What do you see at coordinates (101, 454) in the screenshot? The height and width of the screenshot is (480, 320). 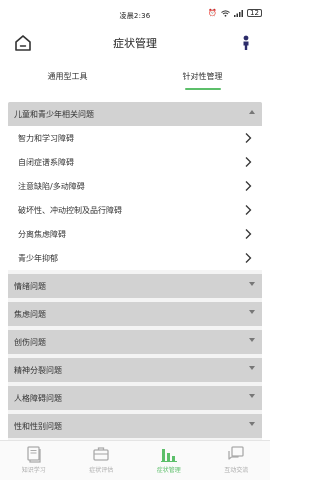 I see `briefcase-icon` at bounding box center [101, 454].